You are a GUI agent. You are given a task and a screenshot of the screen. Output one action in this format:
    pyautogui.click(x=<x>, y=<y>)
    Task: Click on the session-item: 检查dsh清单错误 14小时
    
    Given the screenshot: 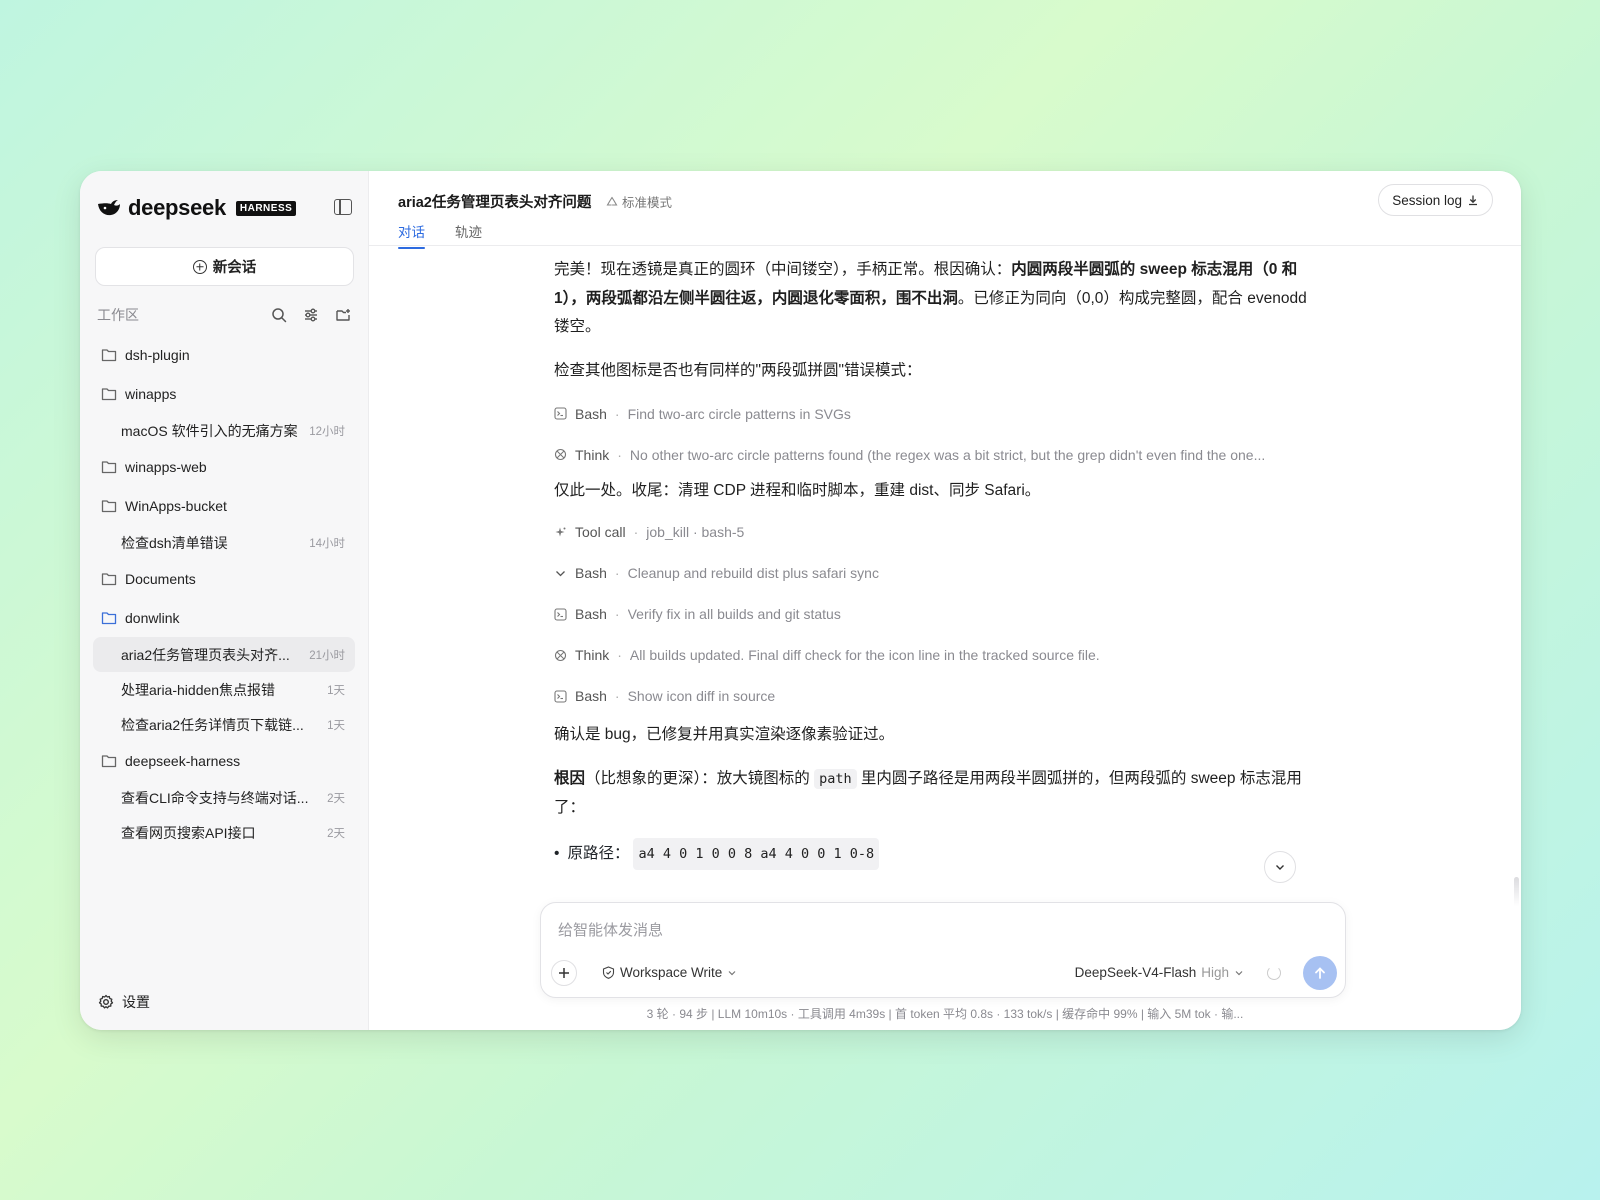 What is the action you would take?
    pyautogui.click(x=224, y=542)
    